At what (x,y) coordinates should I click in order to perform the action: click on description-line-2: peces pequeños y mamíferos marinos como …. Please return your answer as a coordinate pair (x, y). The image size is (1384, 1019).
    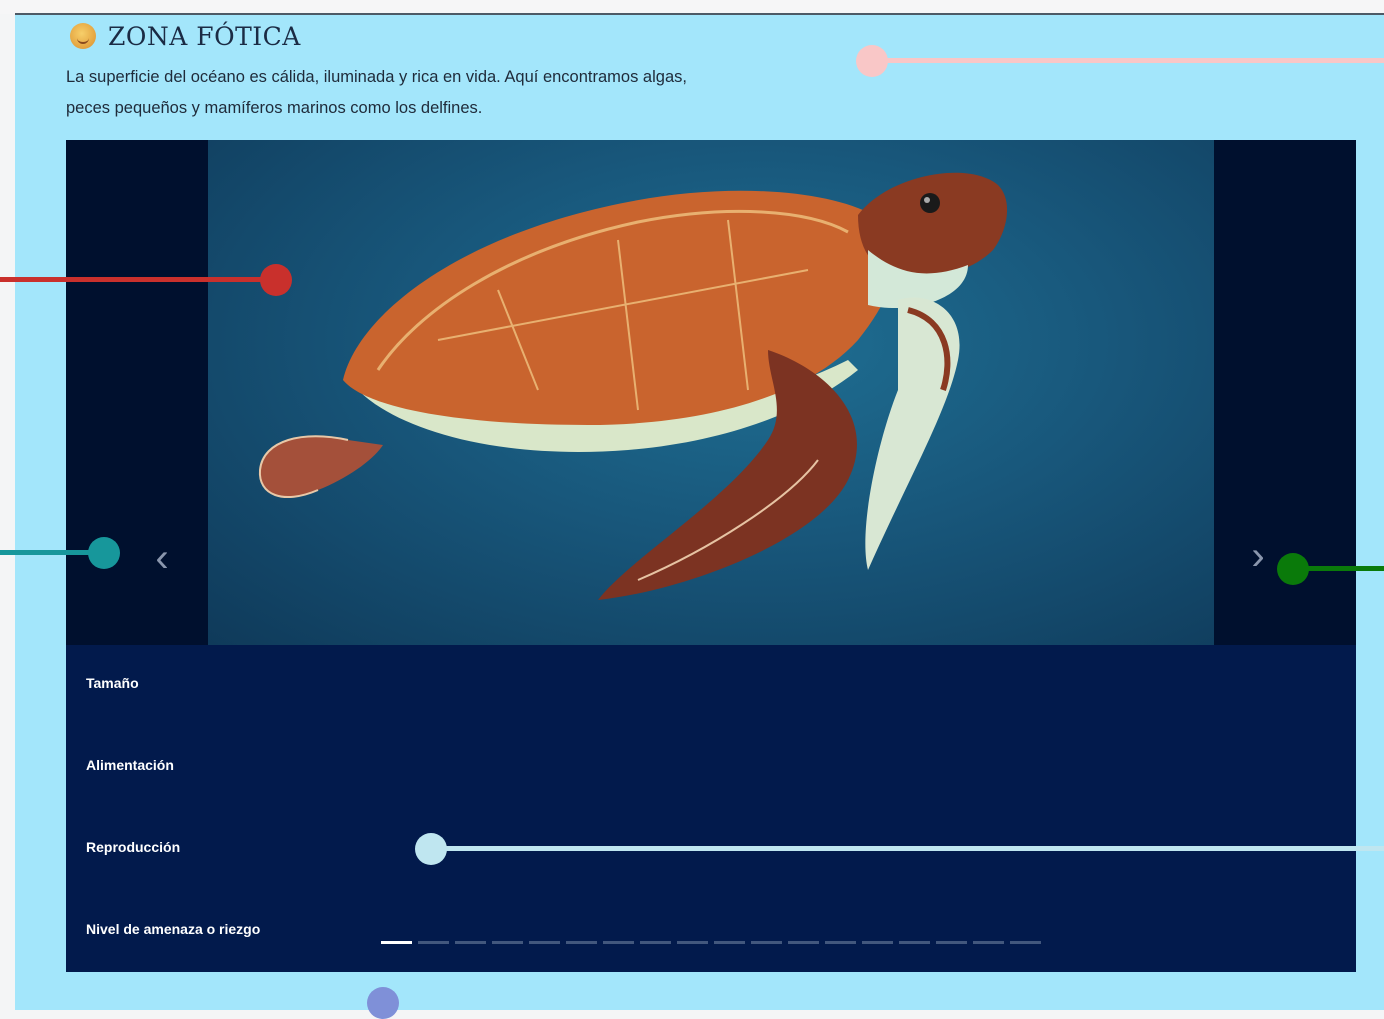
    Looking at the image, I should click on (274, 108).